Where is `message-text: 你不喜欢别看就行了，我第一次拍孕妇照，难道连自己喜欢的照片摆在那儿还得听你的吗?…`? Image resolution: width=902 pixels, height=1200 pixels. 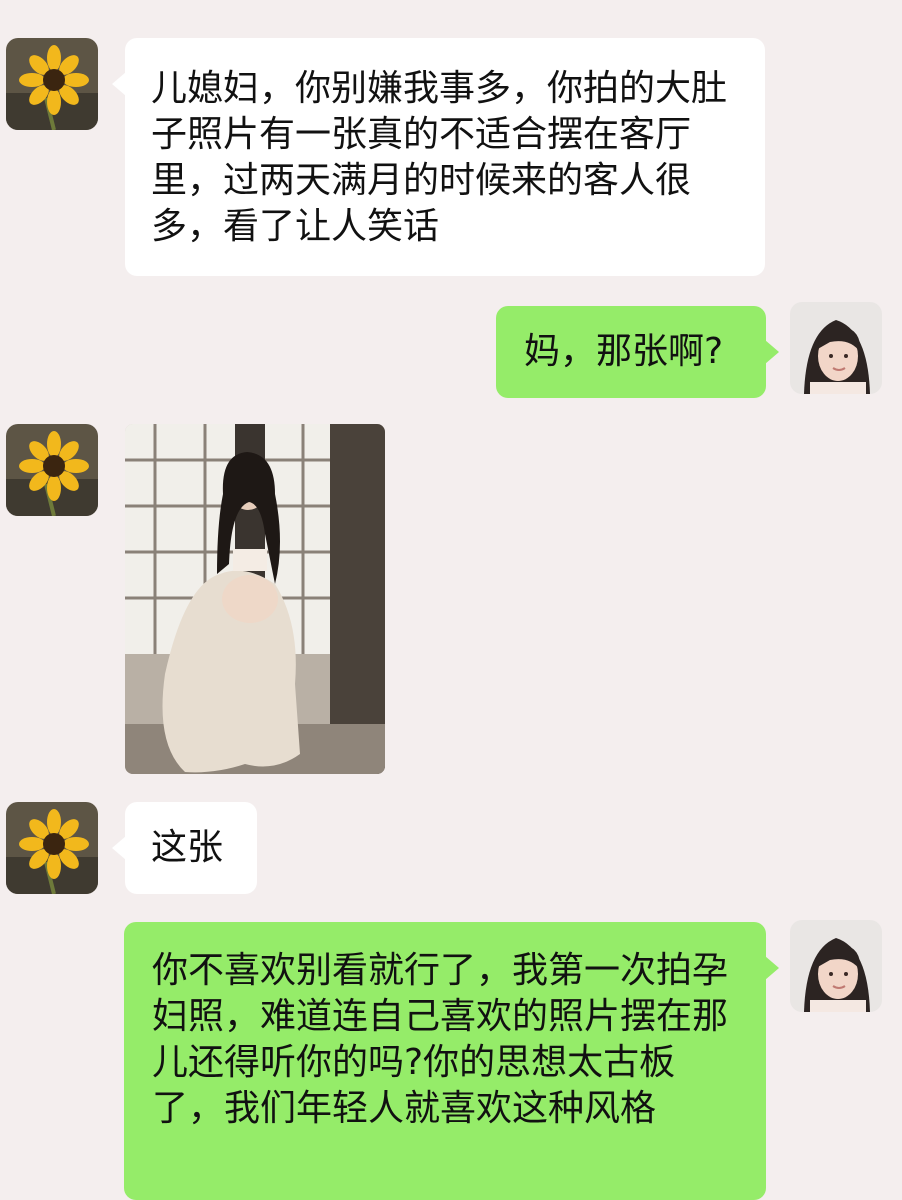 message-text: 你不喜欢别看就行了，我第一次拍孕妇照，难道连自己喜欢的照片摆在那儿还得听你的吗?… is located at coordinates (440, 1039).